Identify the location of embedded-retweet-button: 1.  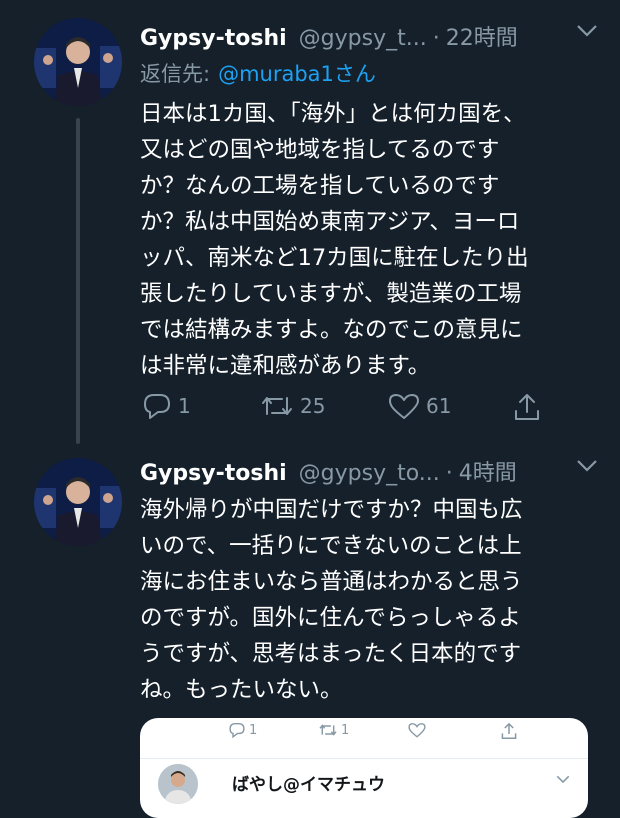
(333, 730).